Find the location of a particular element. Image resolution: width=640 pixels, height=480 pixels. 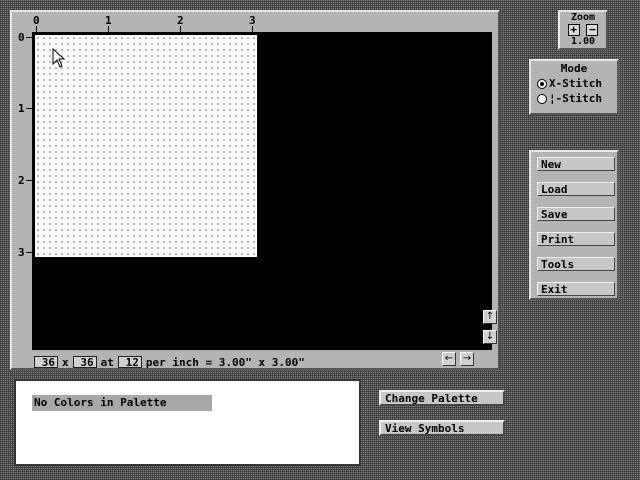

mode-option-half-stitch: ¦-Stitch is located at coordinates (574, 98).